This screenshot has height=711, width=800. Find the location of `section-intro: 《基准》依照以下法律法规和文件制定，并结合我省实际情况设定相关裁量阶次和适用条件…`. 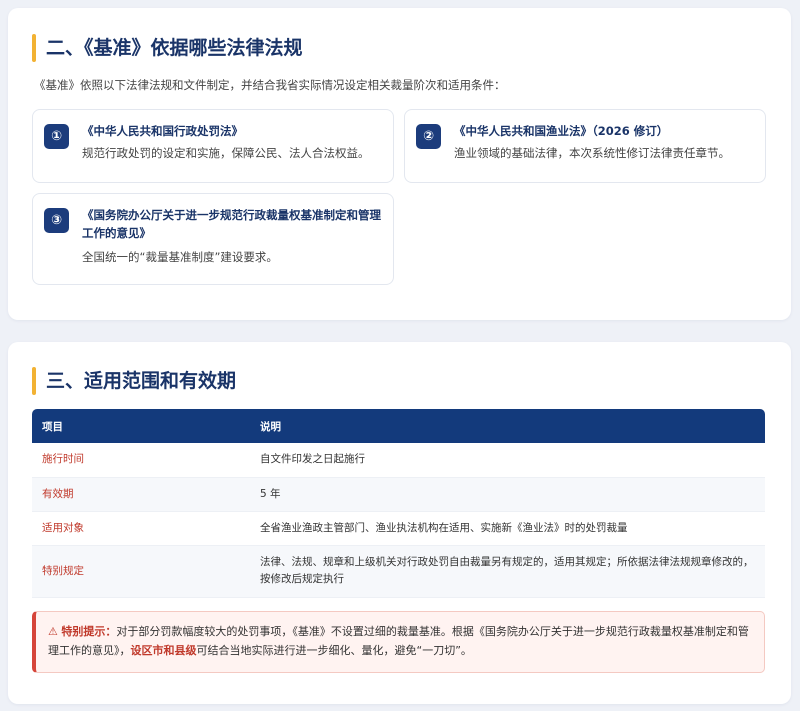

section-intro: 《基准》依照以下法律法规和文件制定，并结合我省实际情况设定相关裁量阶次和适用条件… is located at coordinates (270, 85).